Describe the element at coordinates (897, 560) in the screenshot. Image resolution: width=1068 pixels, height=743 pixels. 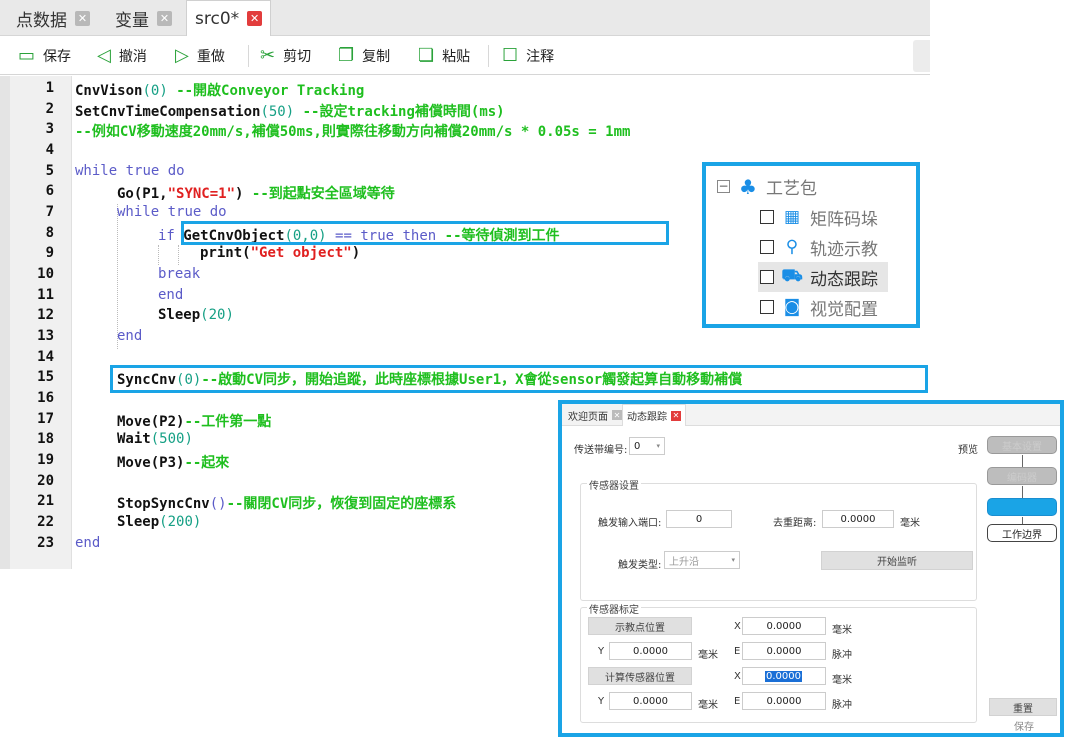
I see `start-listen-button: 开始监听` at that location.